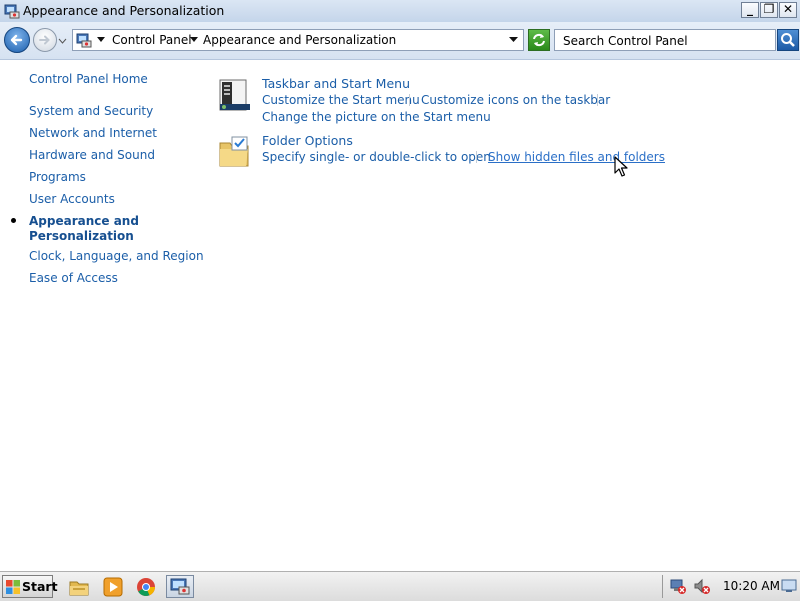 The height and width of the screenshot is (601, 800). I want to click on system-tray: 10:20 AM, so click(730, 586).